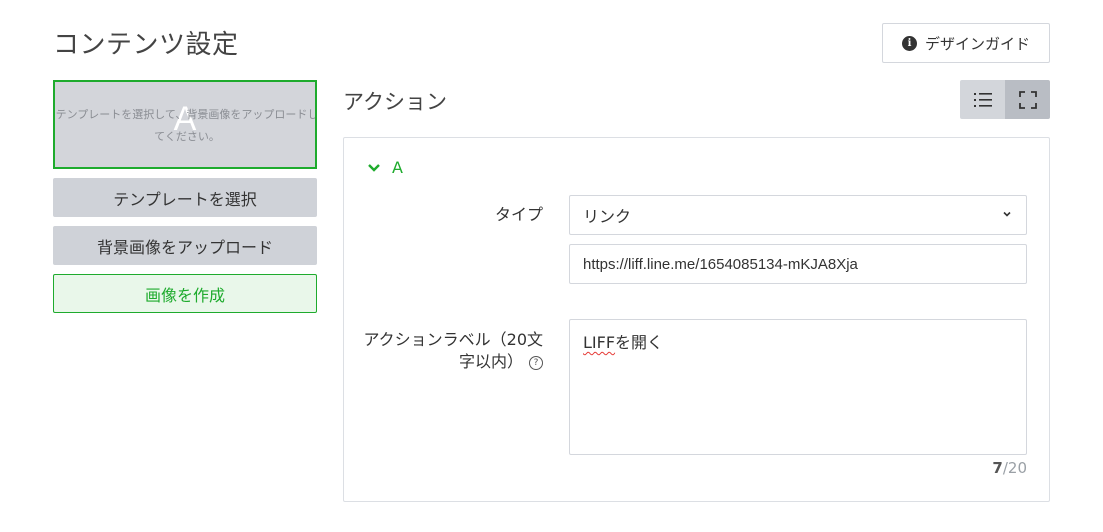 The width and height of the screenshot is (1103, 532). I want to click on preview-placeholder-message: テンプレートを選択して、背景画像をアップロードしてください。, so click(186, 125).